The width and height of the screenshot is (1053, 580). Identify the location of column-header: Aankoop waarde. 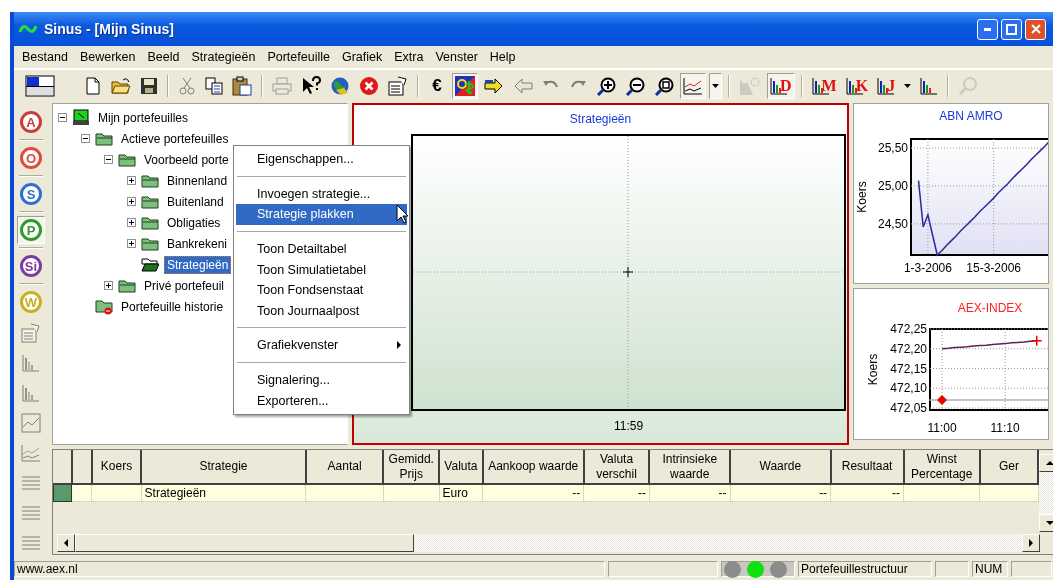
(533, 467).